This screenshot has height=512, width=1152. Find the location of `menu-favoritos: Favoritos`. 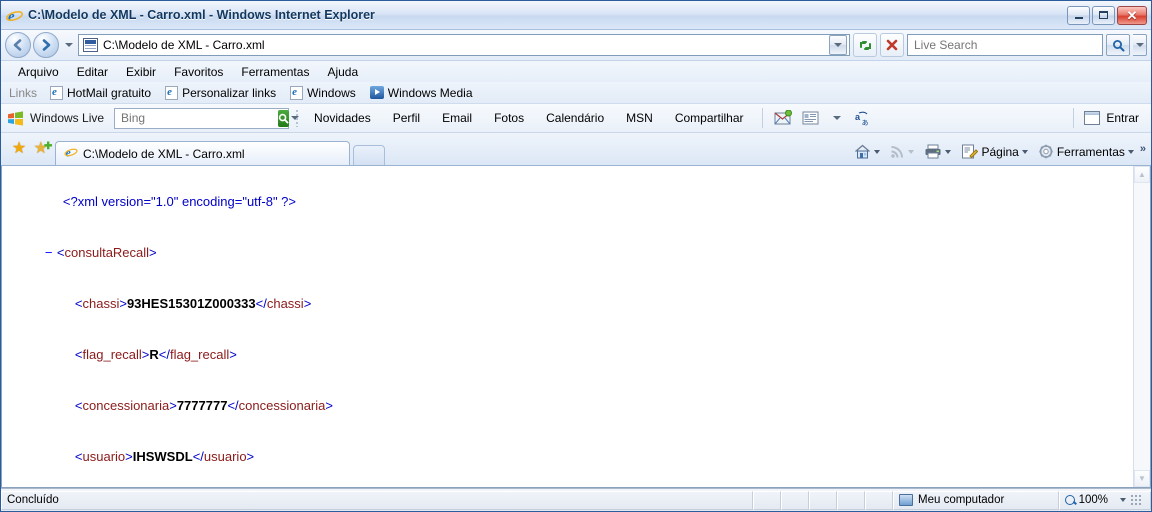

menu-favoritos: Favoritos is located at coordinates (198, 72).